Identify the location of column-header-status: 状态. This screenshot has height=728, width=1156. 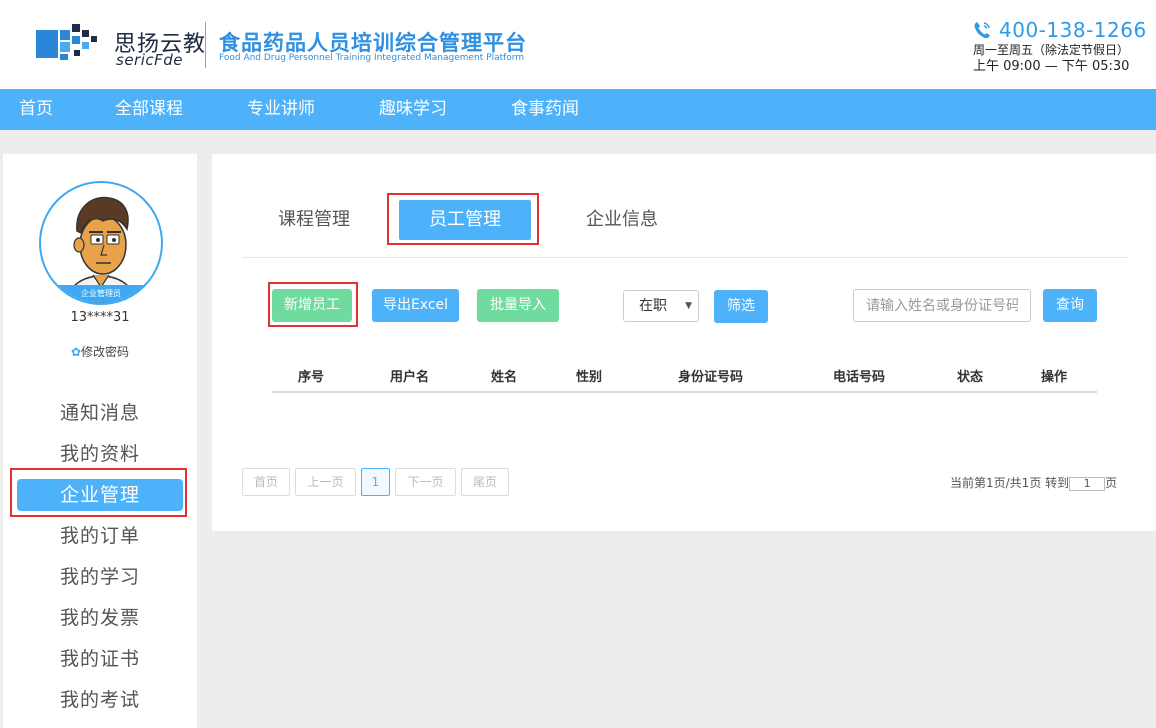
(970, 377).